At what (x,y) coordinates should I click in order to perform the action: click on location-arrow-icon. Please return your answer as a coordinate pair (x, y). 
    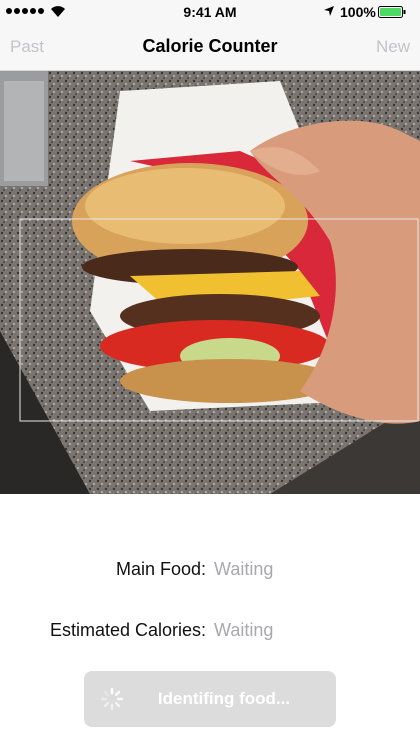
    Looking at the image, I should click on (329, 11).